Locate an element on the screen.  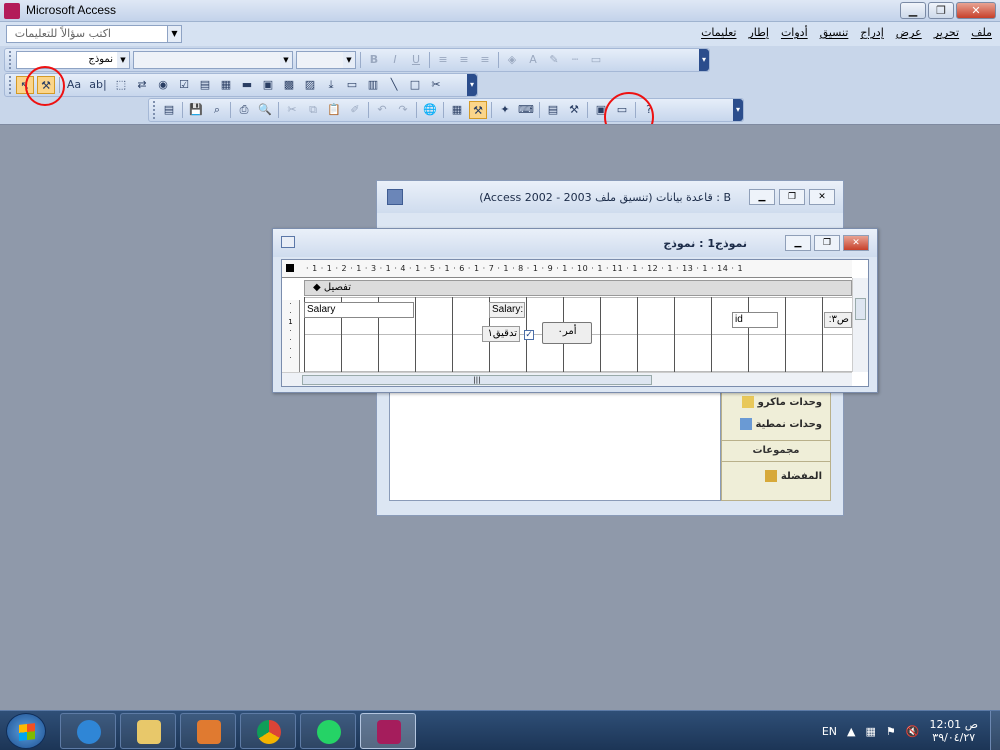
align-left-icon: ≡ is located at coordinates (443, 60).